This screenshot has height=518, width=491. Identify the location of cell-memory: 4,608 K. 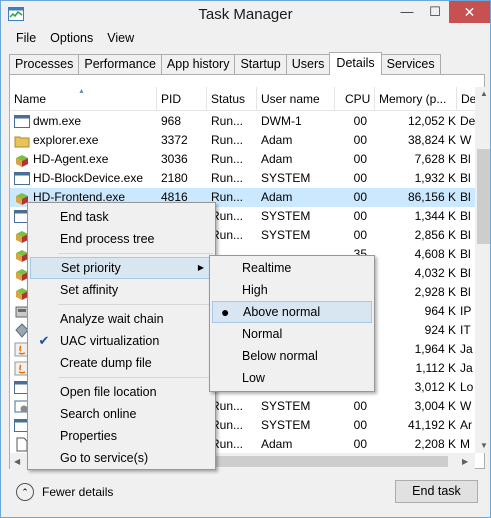
(435, 254).